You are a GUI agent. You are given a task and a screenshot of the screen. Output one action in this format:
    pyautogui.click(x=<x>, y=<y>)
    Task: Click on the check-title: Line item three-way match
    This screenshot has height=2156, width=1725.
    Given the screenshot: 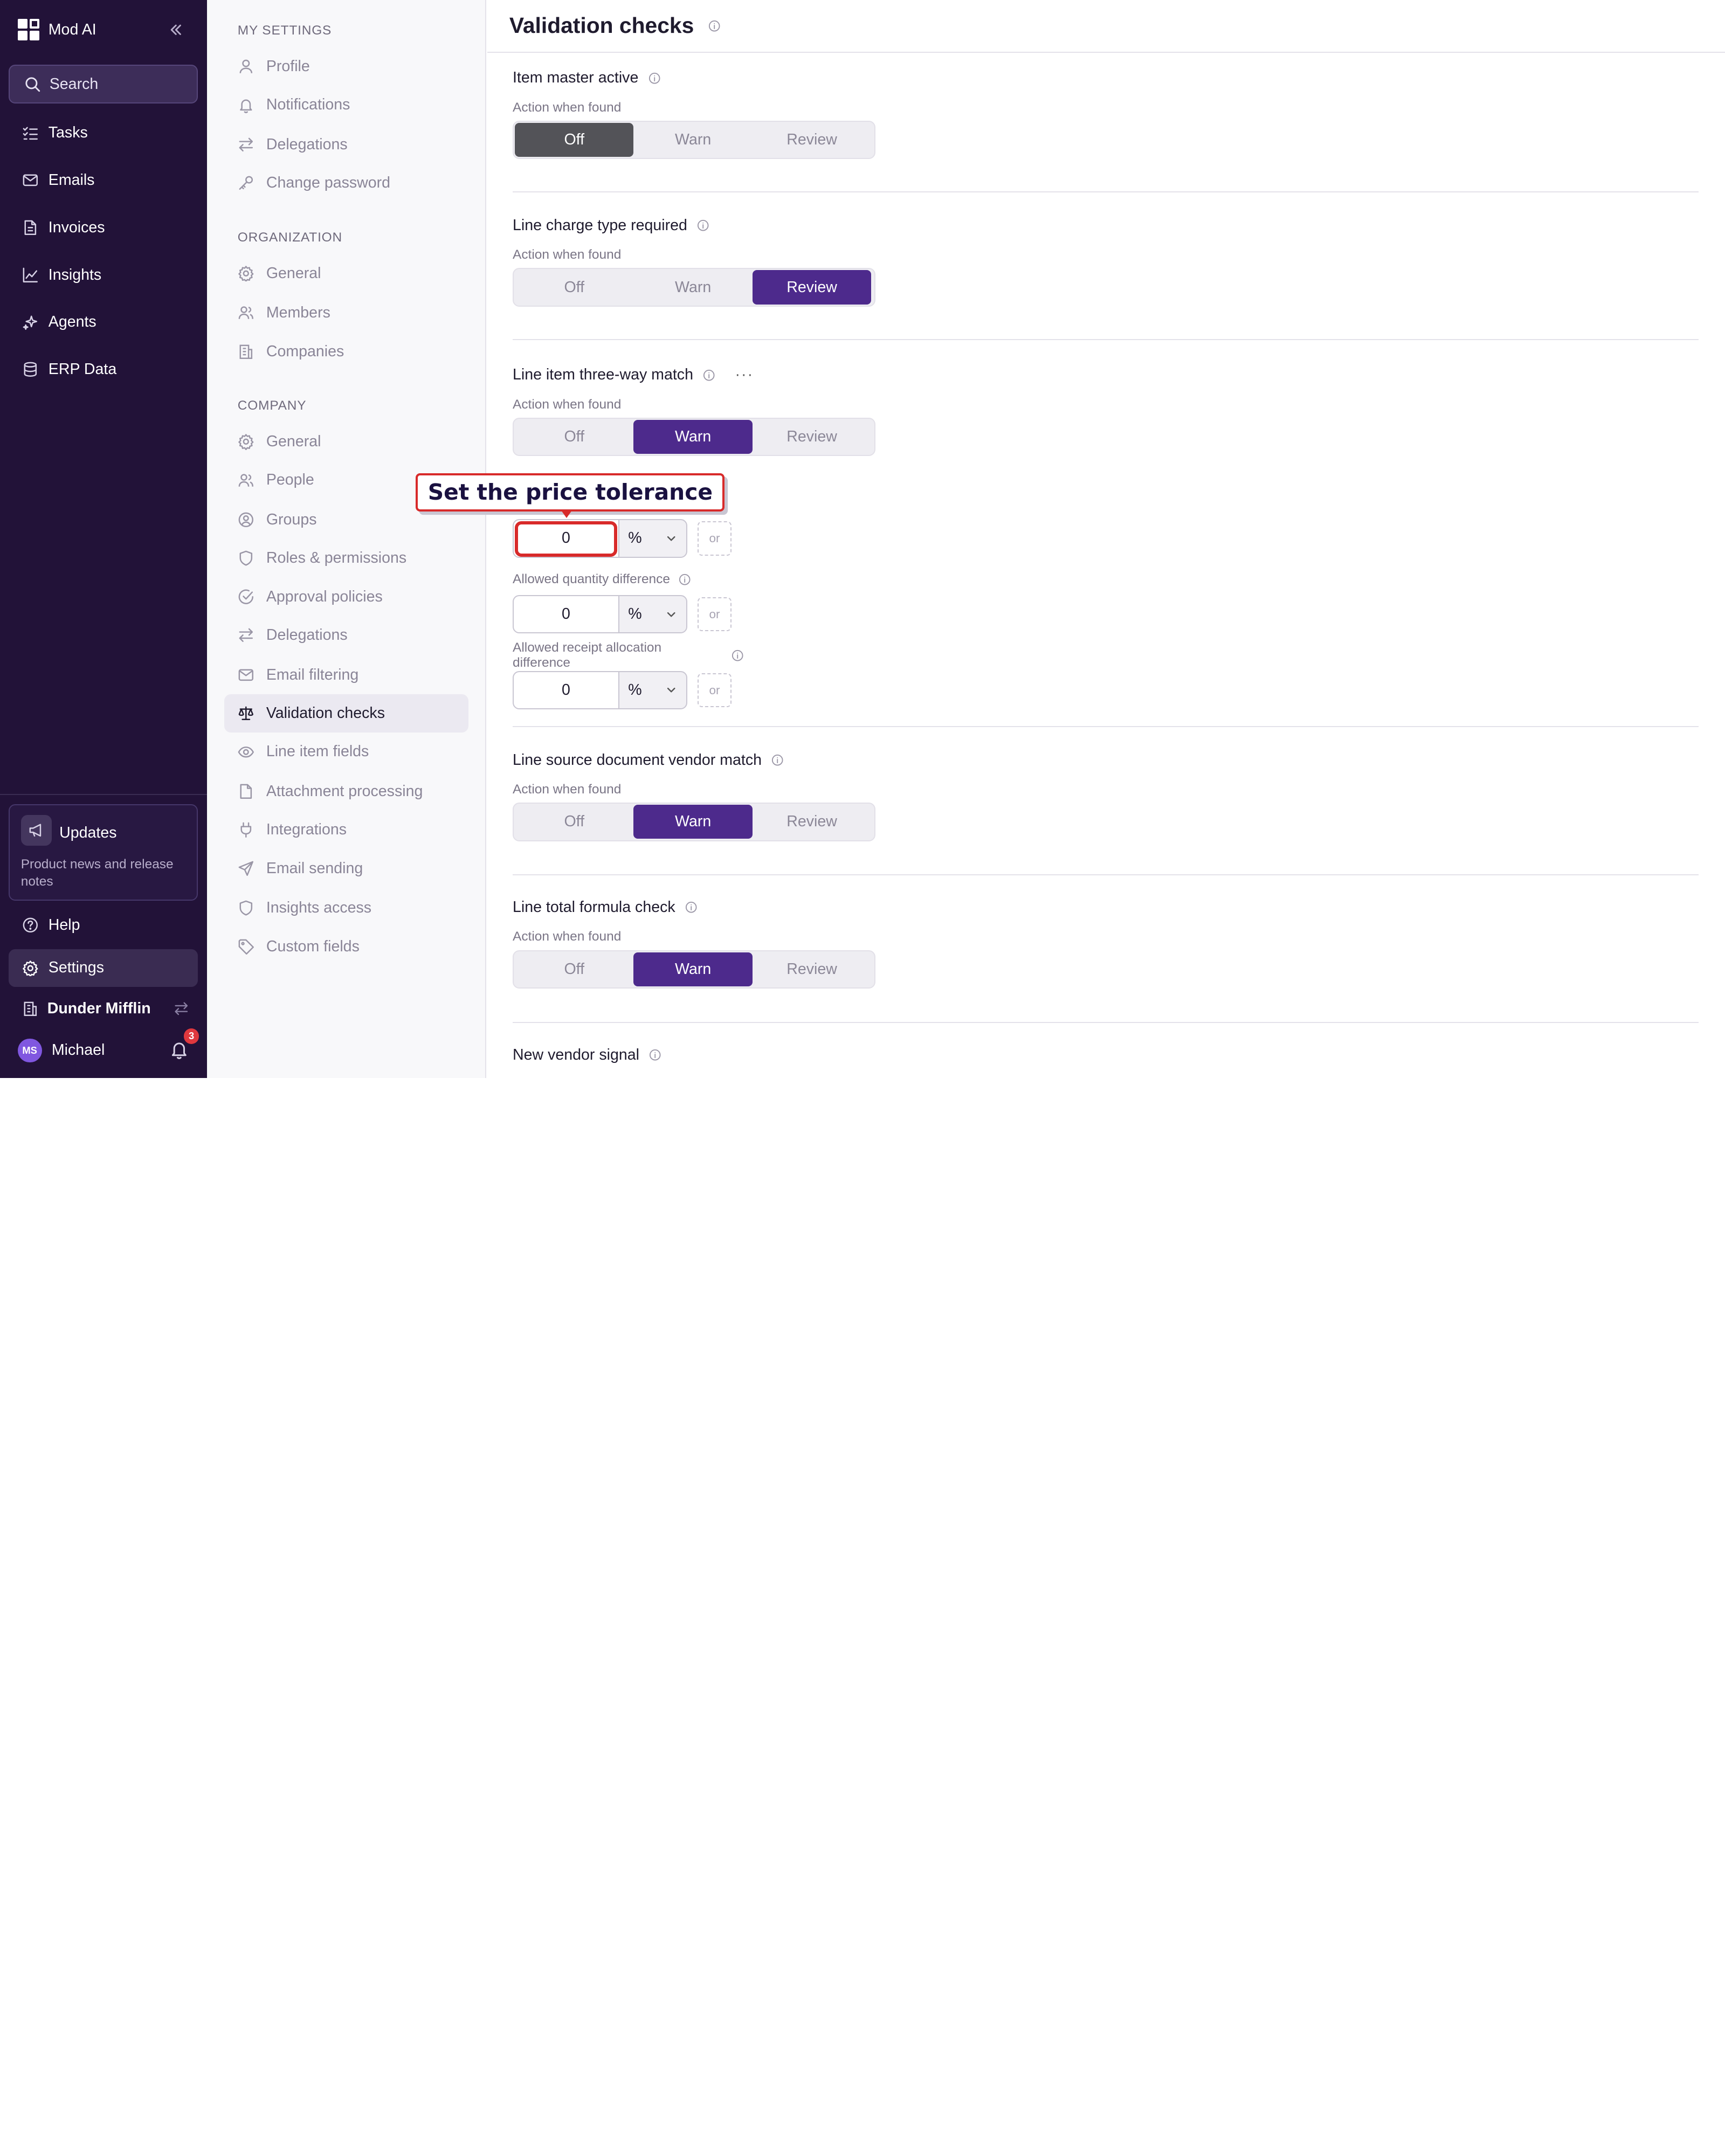 What is the action you would take?
    pyautogui.click(x=603, y=375)
    